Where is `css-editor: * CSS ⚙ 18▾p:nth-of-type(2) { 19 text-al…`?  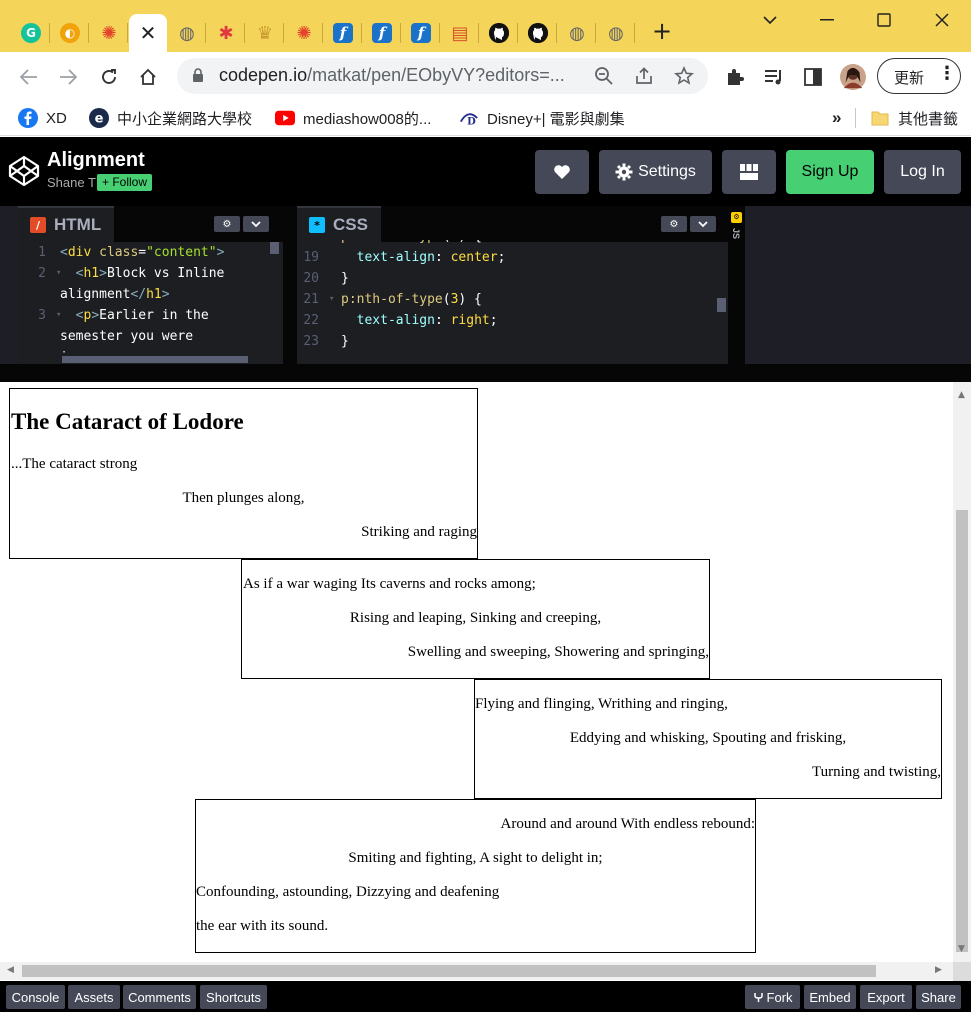
css-editor: * CSS ⚙ 18▾p:nth-of-type(2) { 19 text-al… is located at coordinates (512, 285).